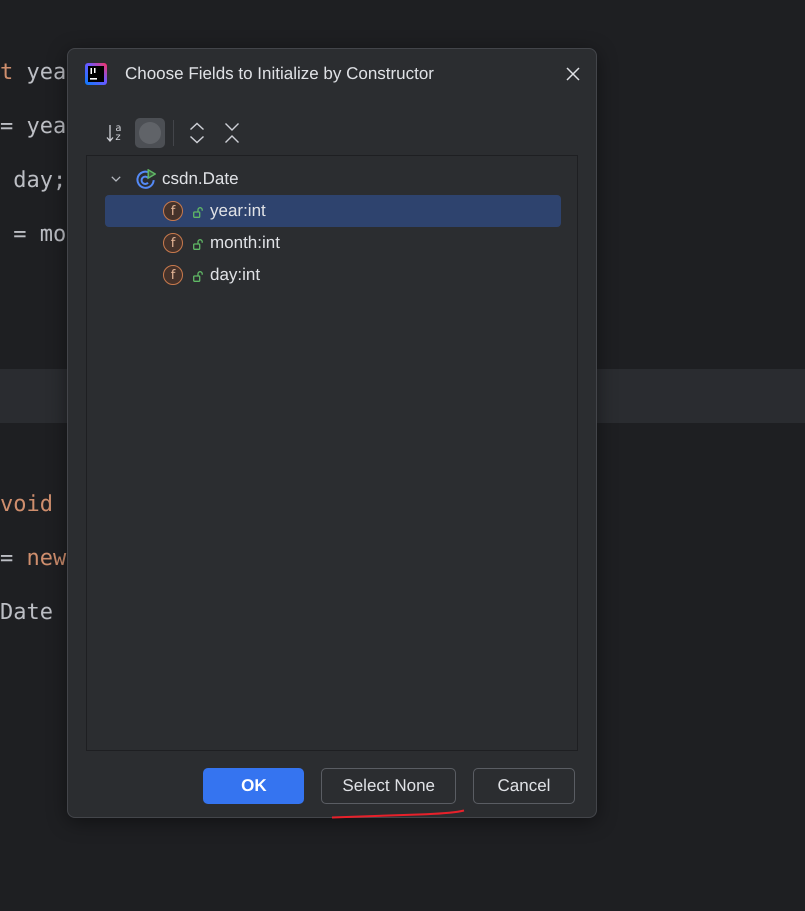  Describe the element at coordinates (96, 74) in the screenshot. I see `app-logo-icon` at that location.